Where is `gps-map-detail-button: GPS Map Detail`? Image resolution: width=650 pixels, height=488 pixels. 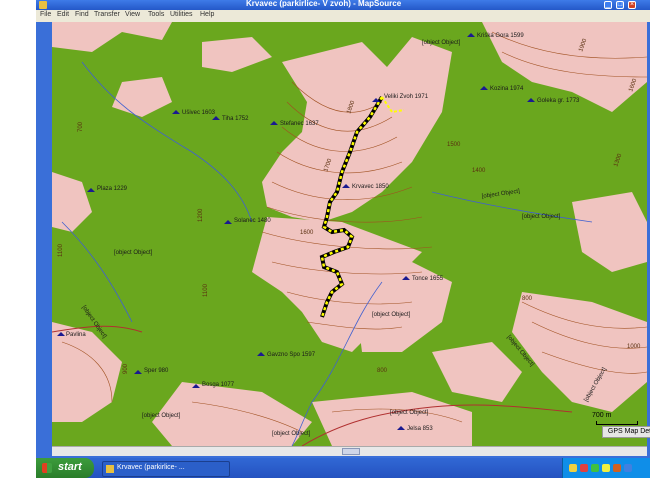
gps-map-detail-button: GPS Map Detail is located at coordinates (626, 432).